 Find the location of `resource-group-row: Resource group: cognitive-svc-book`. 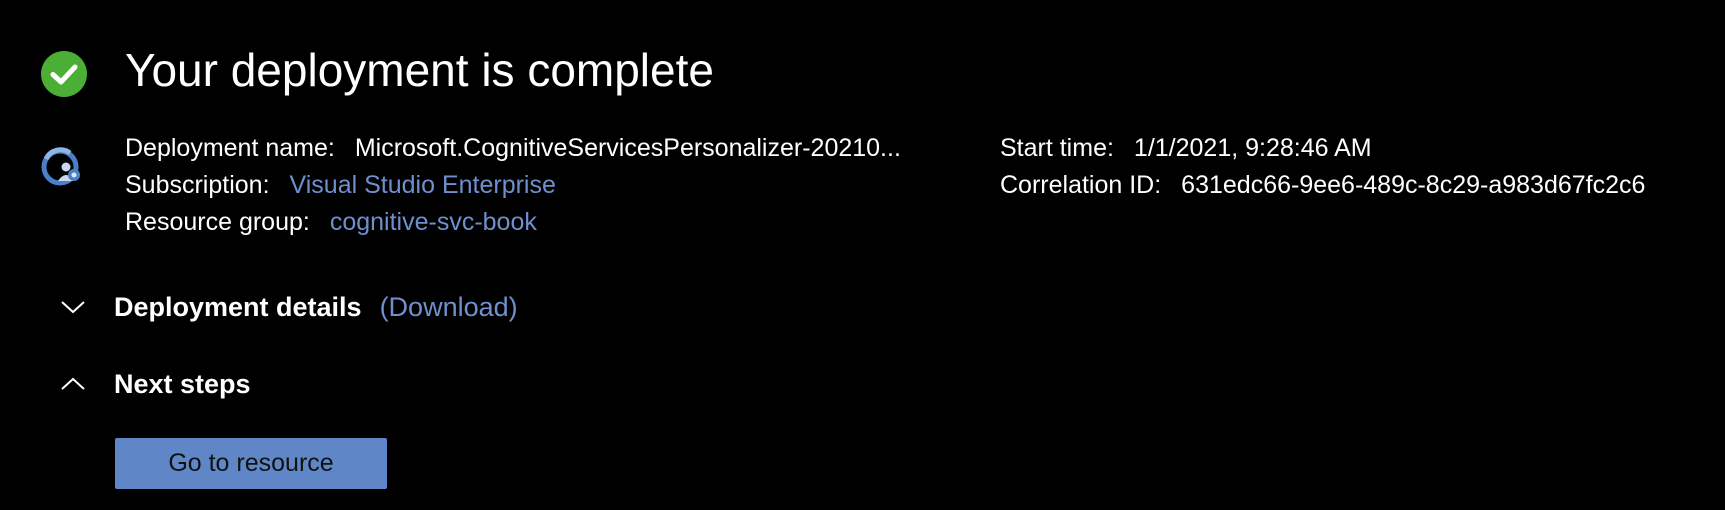

resource-group-row: Resource group: cognitive-svc-book is located at coordinates (513, 222).